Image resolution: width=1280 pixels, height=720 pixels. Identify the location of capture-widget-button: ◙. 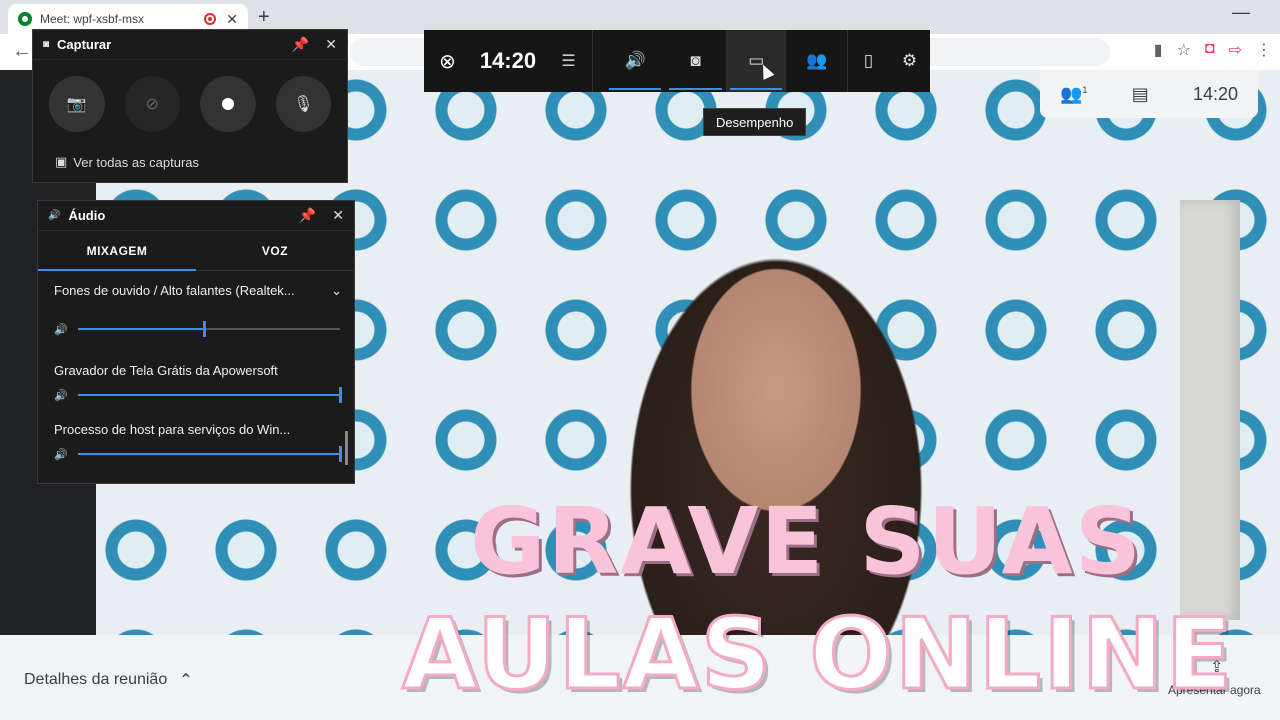
(695, 61).